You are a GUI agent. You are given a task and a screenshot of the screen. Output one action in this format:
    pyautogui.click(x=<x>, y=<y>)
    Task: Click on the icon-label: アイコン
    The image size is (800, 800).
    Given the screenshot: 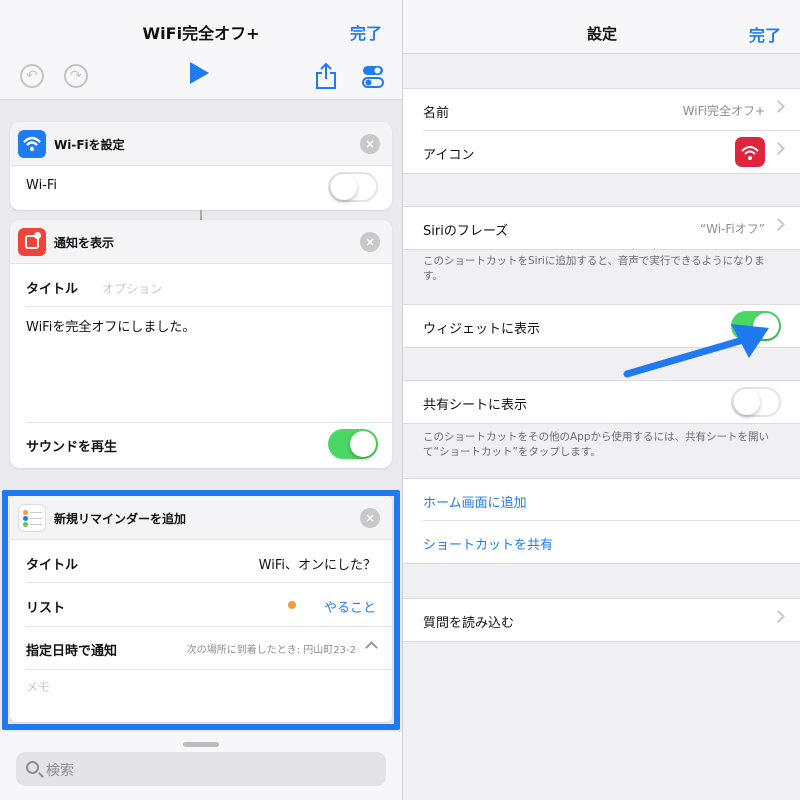 What is the action you would take?
    pyautogui.click(x=449, y=155)
    